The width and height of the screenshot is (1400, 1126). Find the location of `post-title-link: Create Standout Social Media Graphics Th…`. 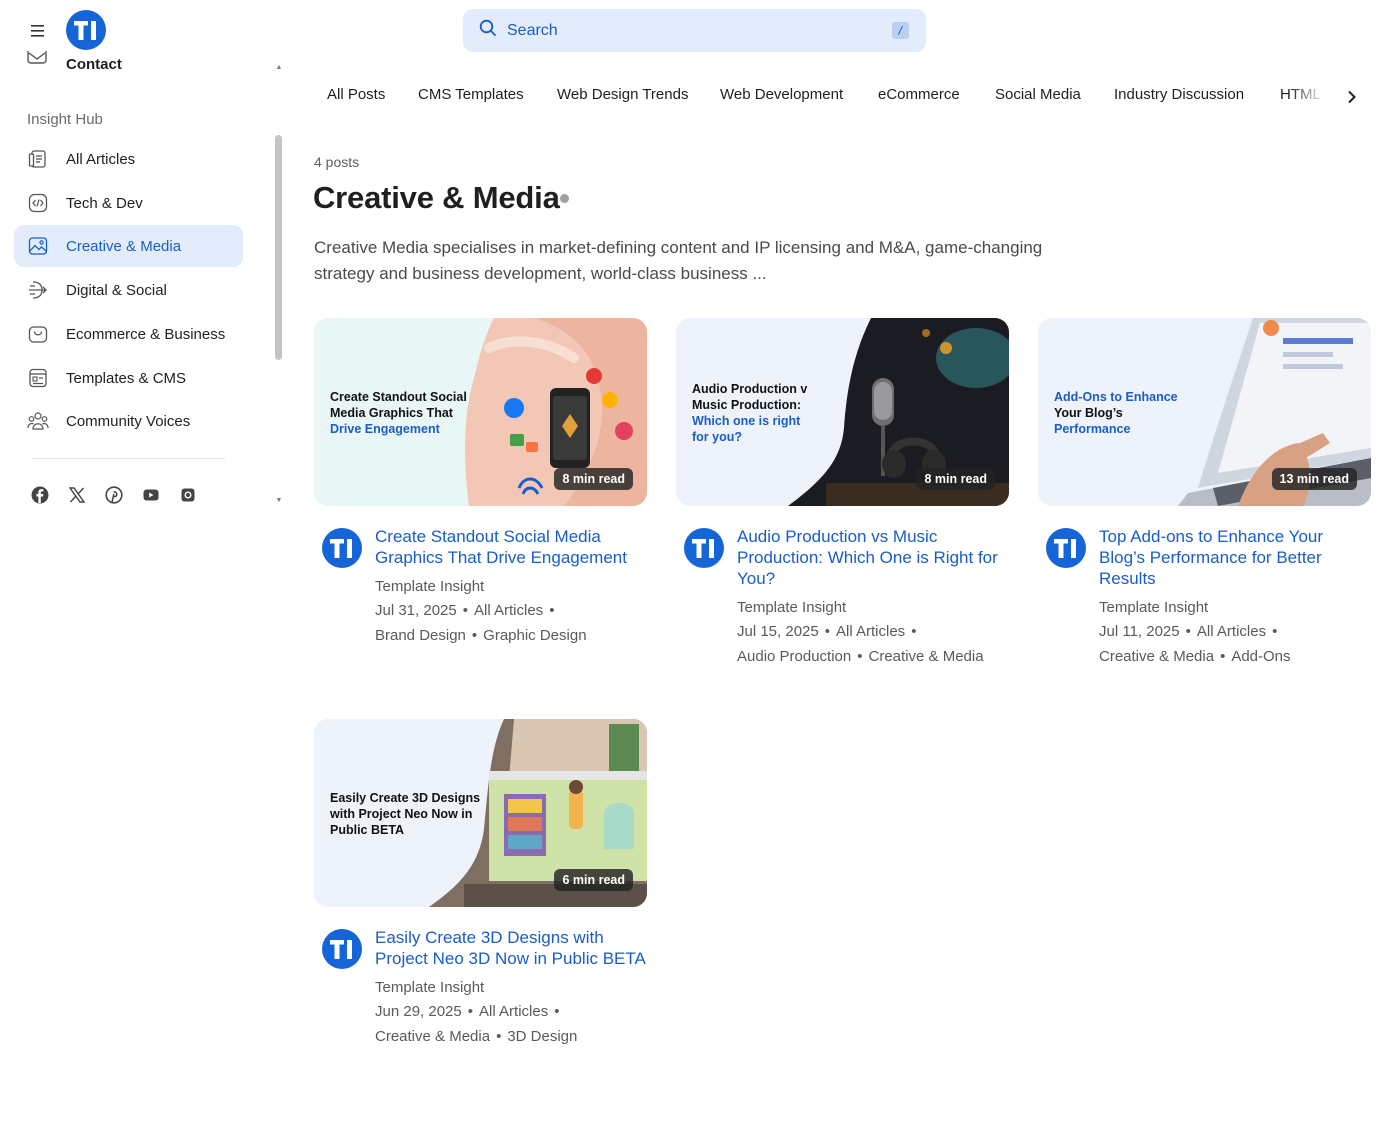

post-title-link: Create Standout Social Media Graphics Th… is located at coordinates (511, 547).